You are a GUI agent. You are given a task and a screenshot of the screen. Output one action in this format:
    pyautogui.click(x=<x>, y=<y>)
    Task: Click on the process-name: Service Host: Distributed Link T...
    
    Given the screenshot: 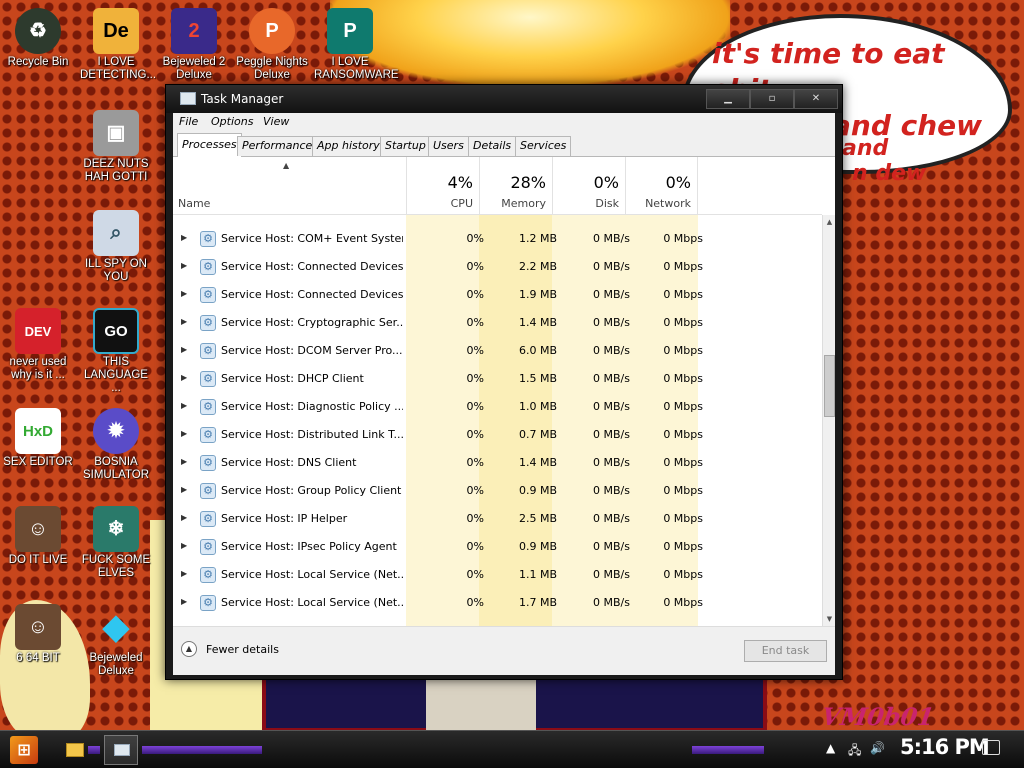 What is the action you would take?
    pyautogui.click(x=312, y=434)
    